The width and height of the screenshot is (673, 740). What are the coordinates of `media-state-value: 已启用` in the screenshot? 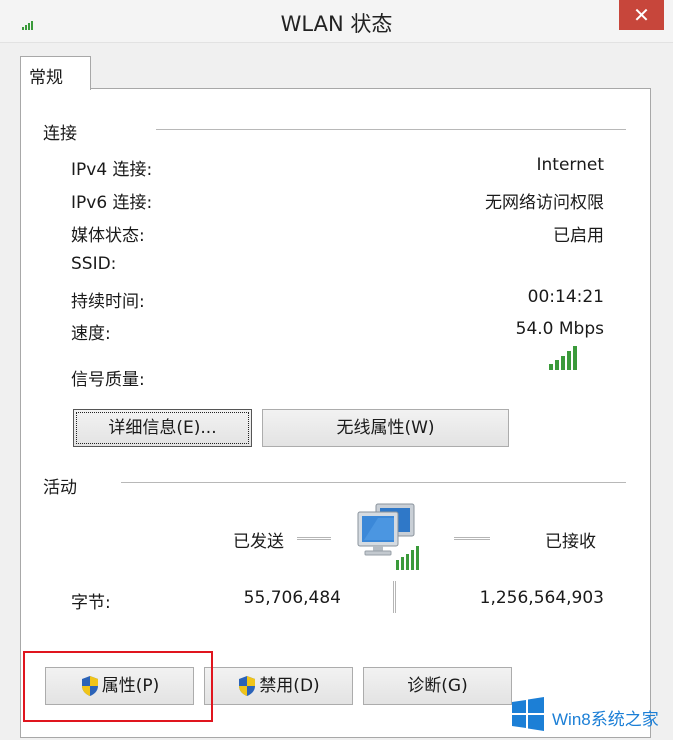 It's located at (578, 236).